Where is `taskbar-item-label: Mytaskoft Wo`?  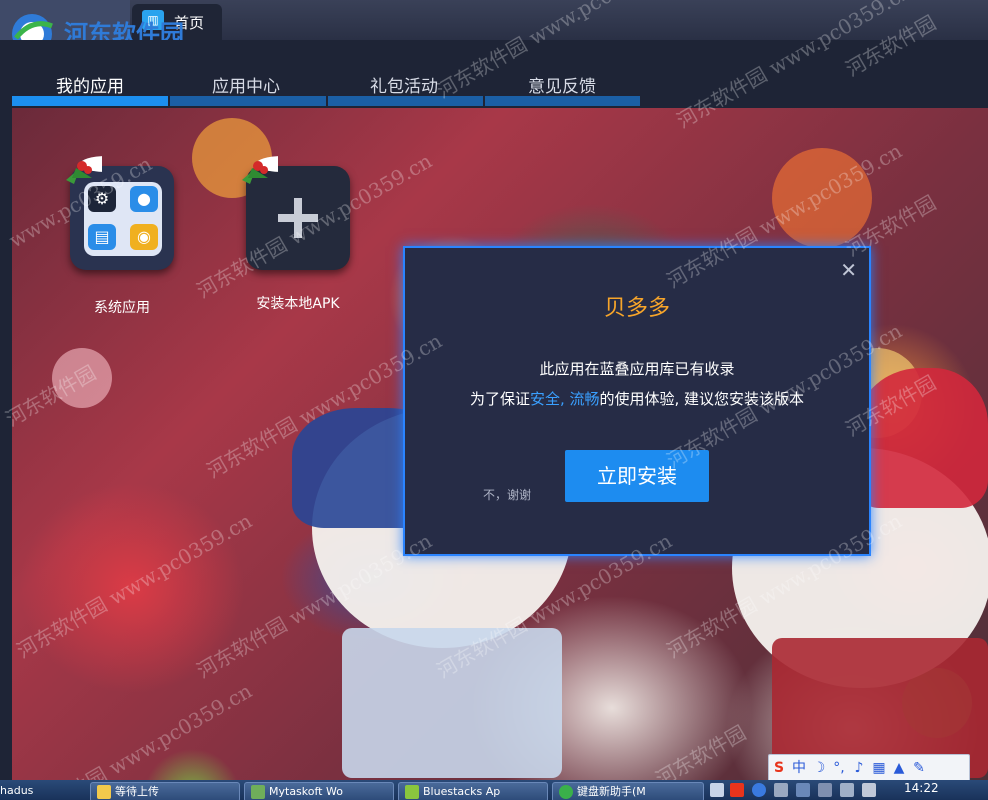
taskbar-item-label: Mytaskoft Wo is located at coordinates (306, 791).